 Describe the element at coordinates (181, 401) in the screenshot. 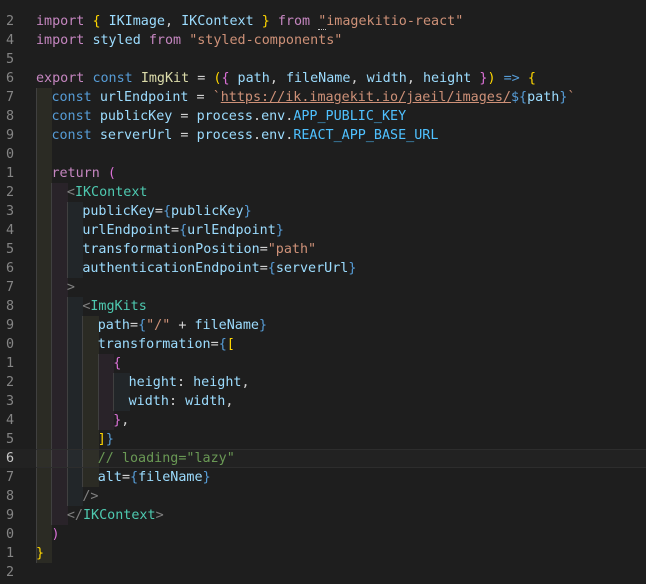

I see `code-text: width: width,` at that location.